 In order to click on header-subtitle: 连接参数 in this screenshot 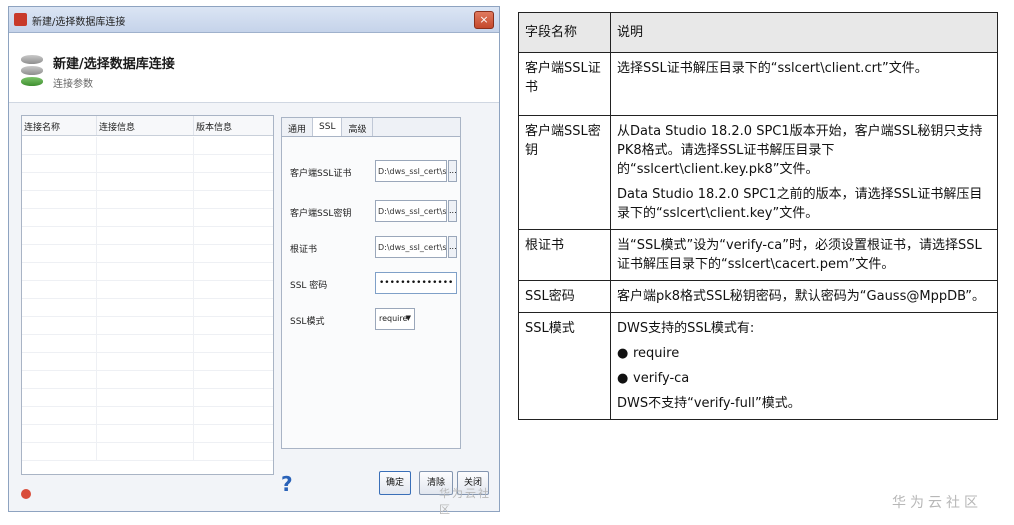, I will do `click(73, 84)`.